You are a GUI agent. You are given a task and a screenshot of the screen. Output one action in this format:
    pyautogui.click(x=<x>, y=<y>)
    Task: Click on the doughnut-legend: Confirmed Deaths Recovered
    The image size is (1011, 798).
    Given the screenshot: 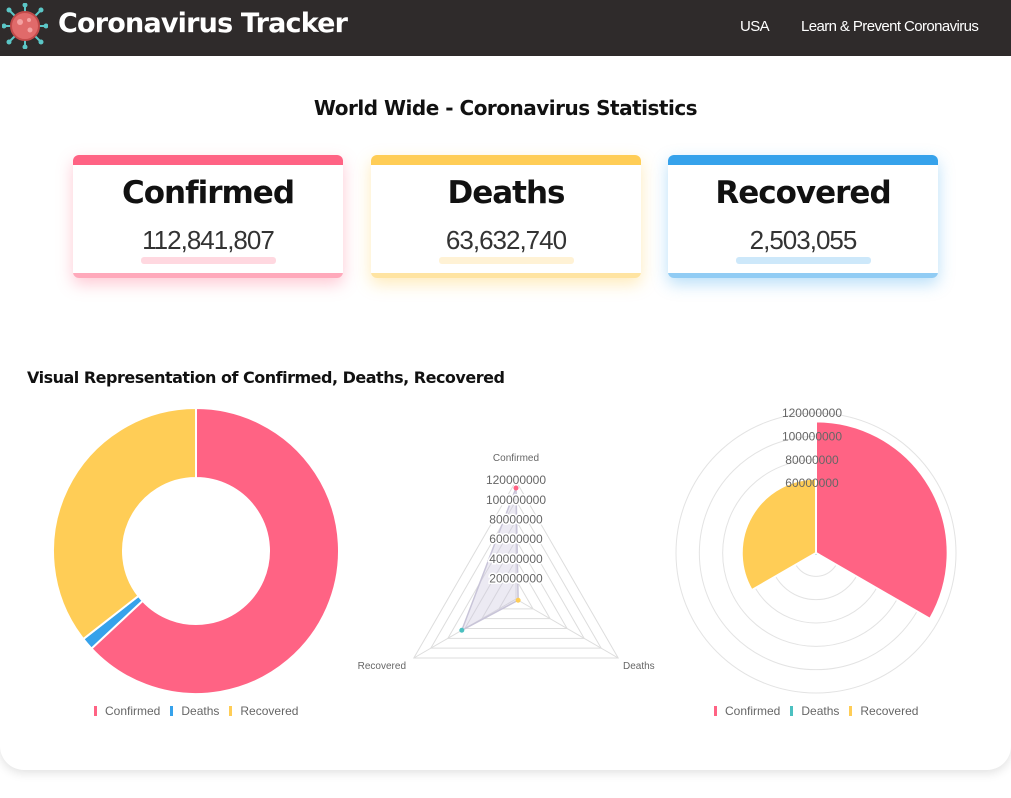 What is the action you would take?
    pyautogui.click(x=196, y=711)
    